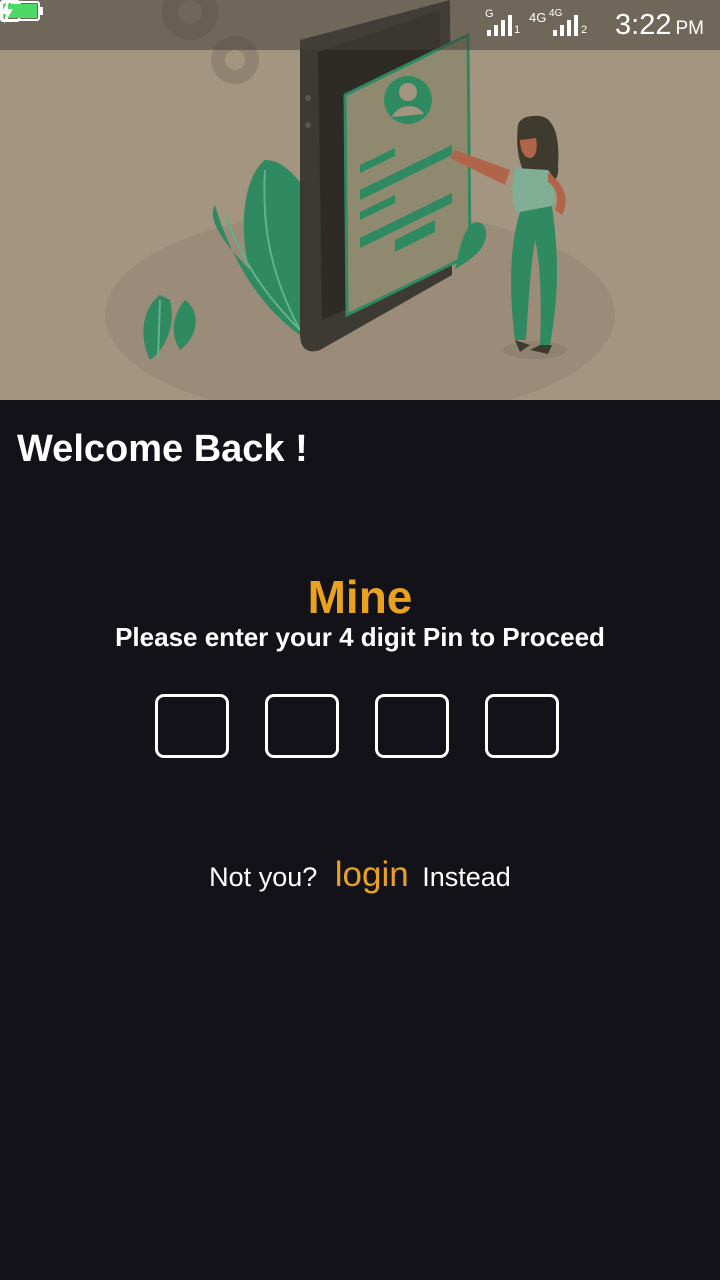 The width and height of the screenshot is (720, 1280). I want to click on signal-icon: 4G 4G 2, so click(558, 22).